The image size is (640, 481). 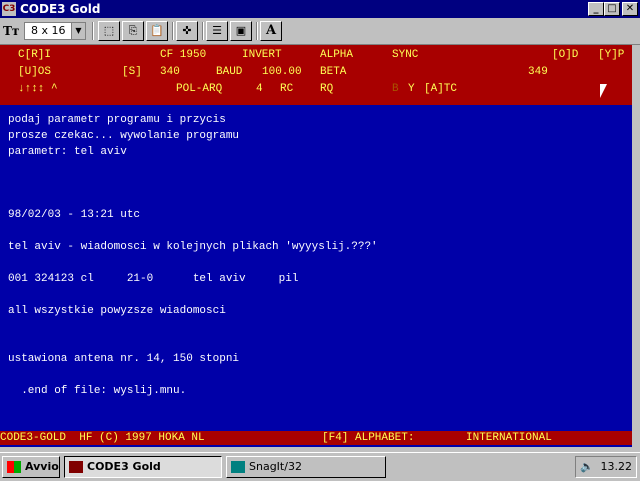 I want to click on properties-icon: ☰, so click(x=217, y=30).